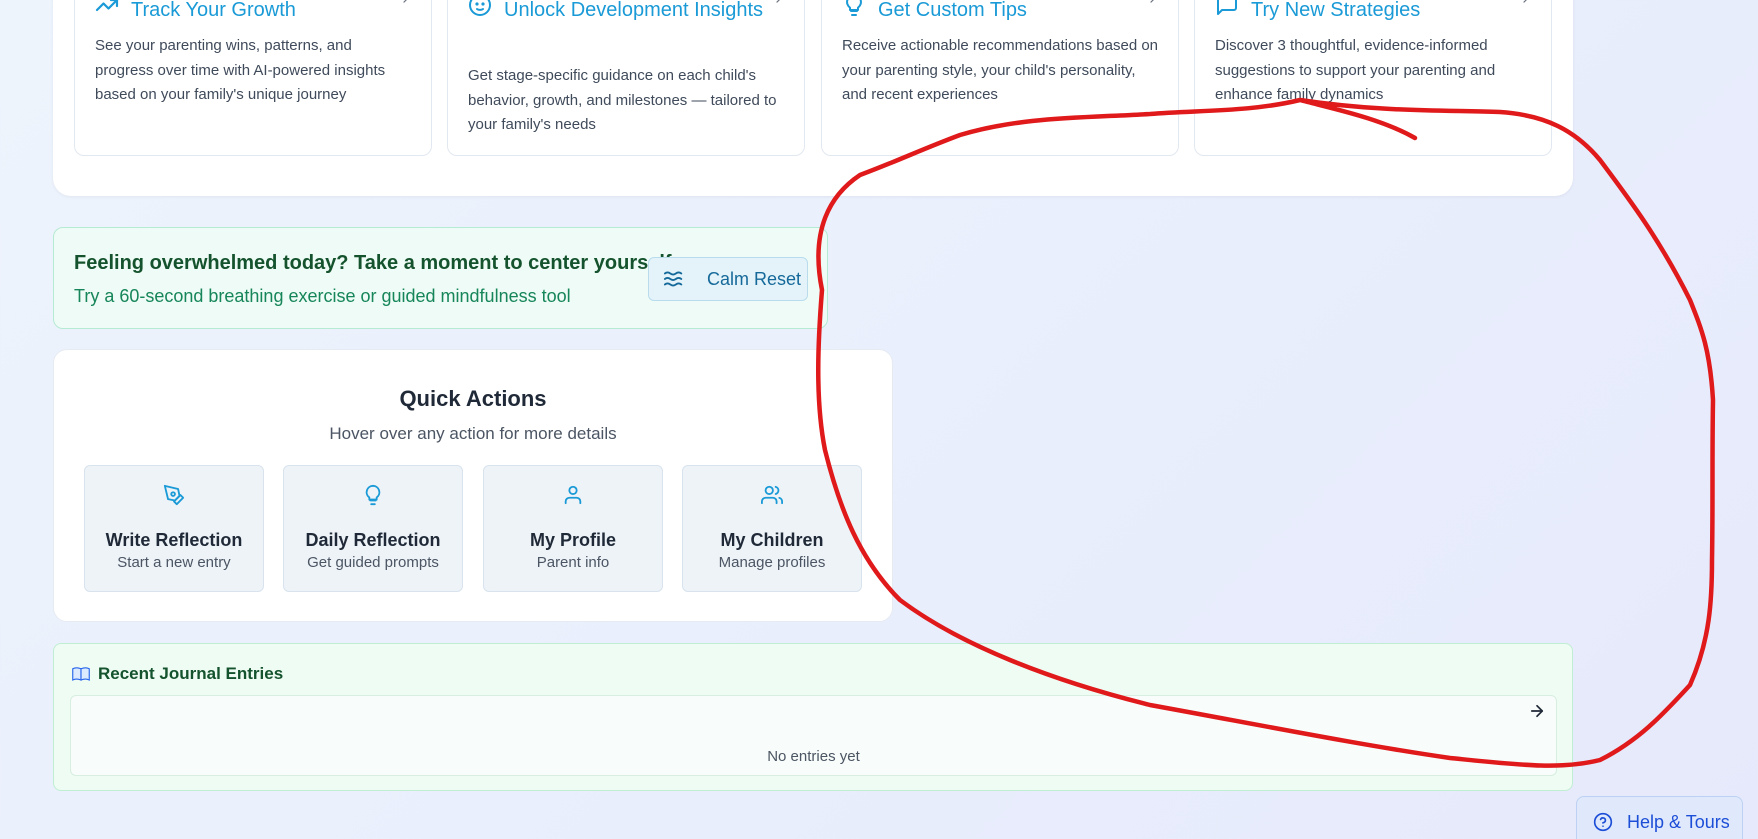  What do you see at coordinates (772, 495) in the screenshot?
I see `users-icon` at bounding box center [772, 495].